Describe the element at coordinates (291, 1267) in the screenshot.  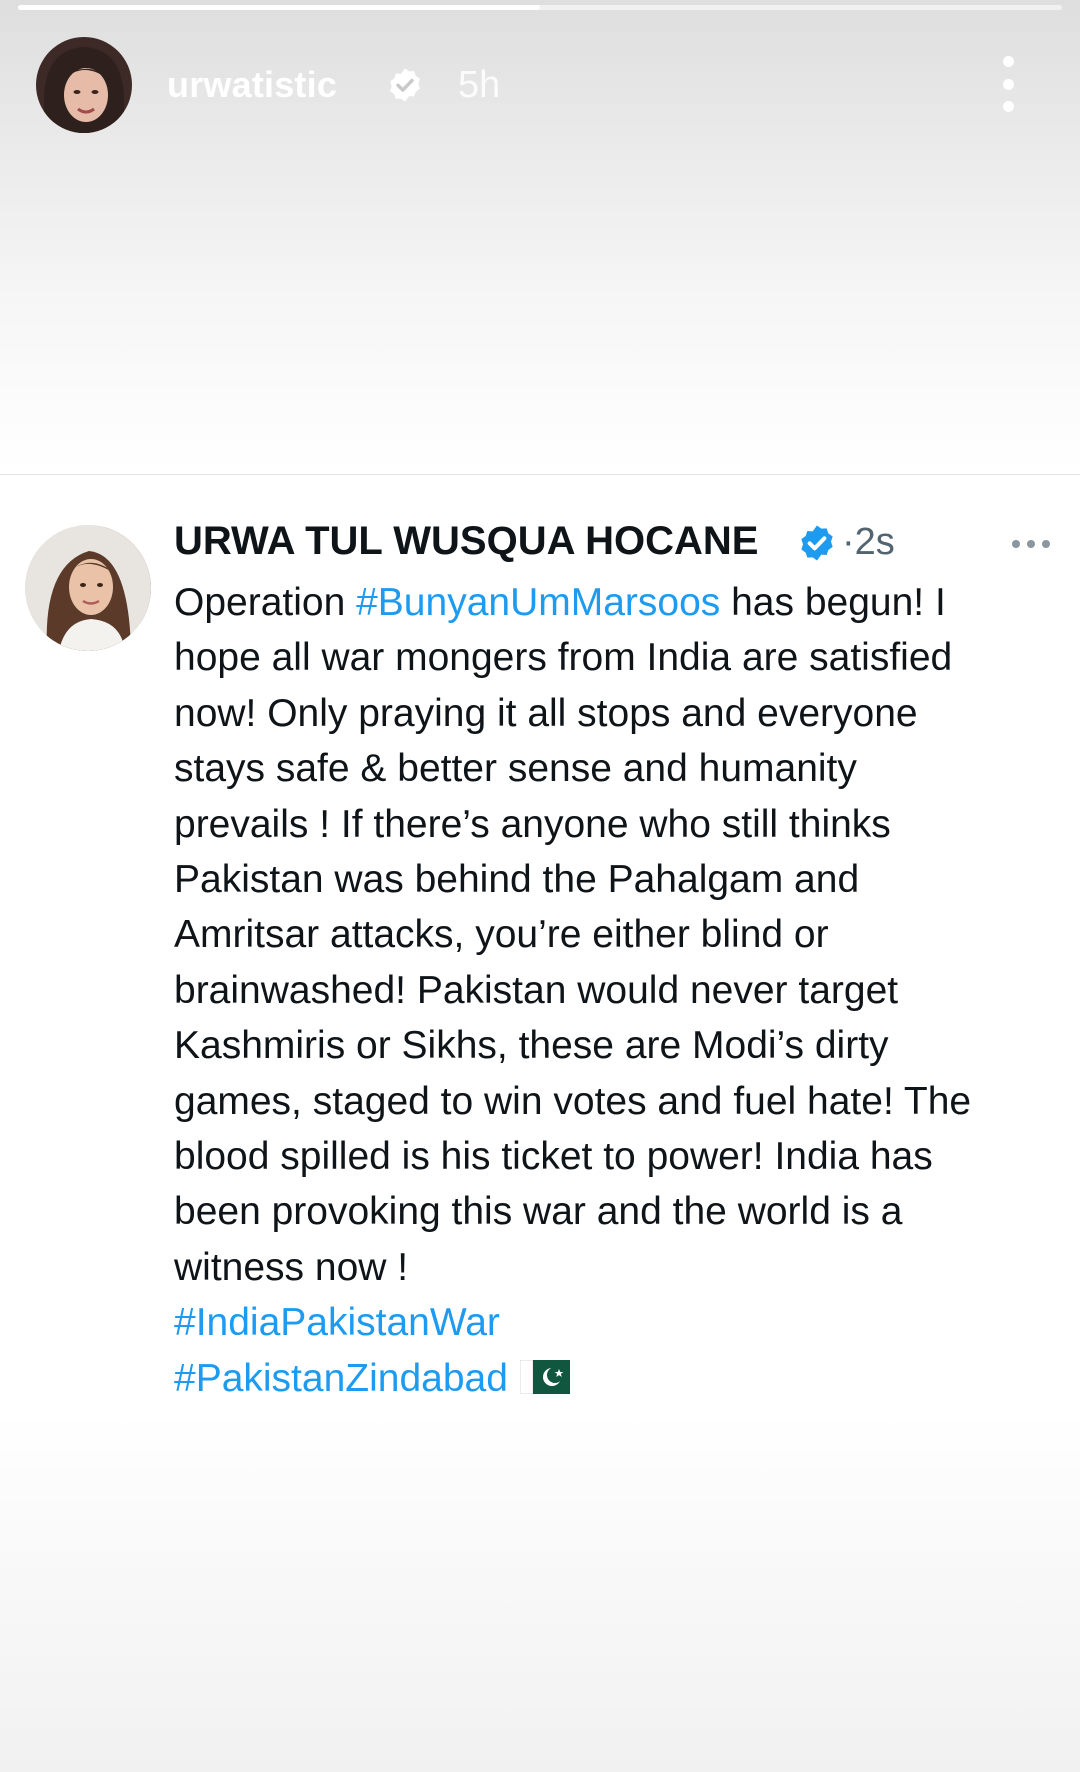
I see `tweet-line: witness now !` at that location.